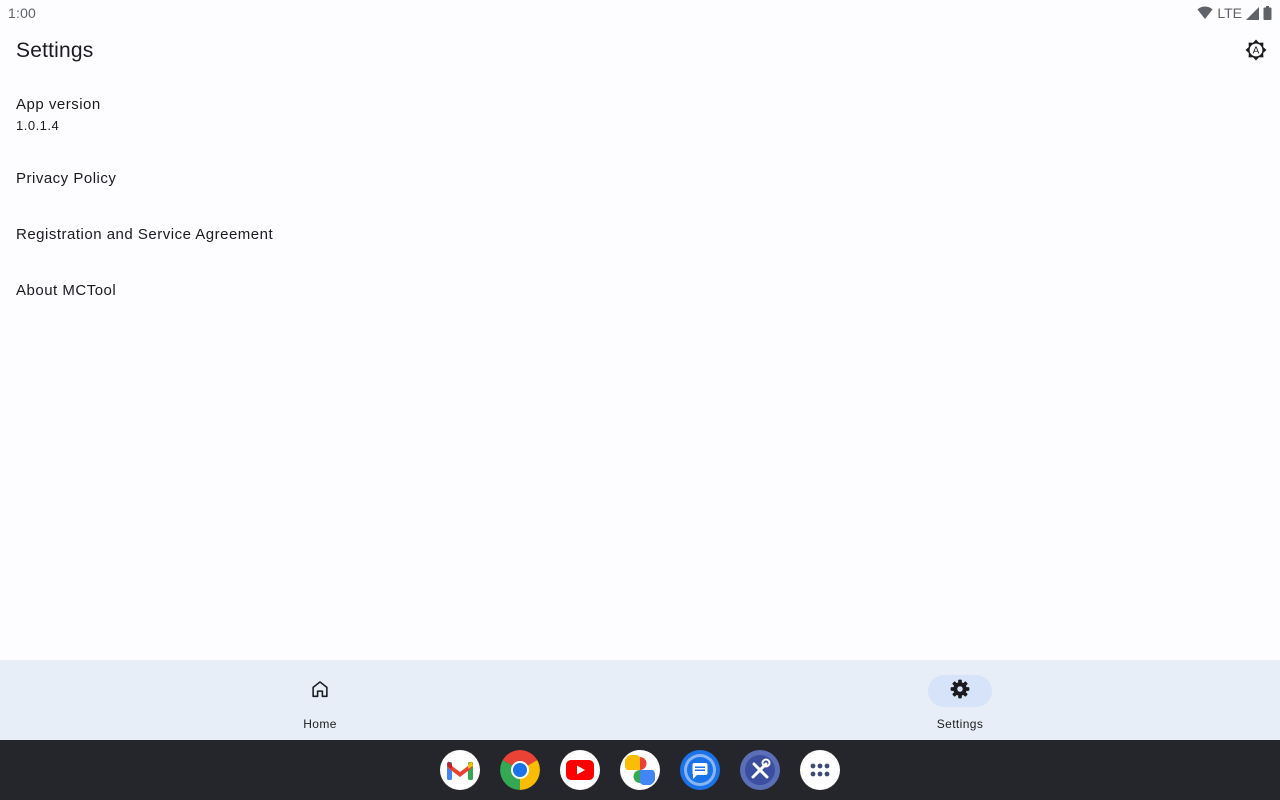  I want to click on wifi-icon, so click(1205, 13).